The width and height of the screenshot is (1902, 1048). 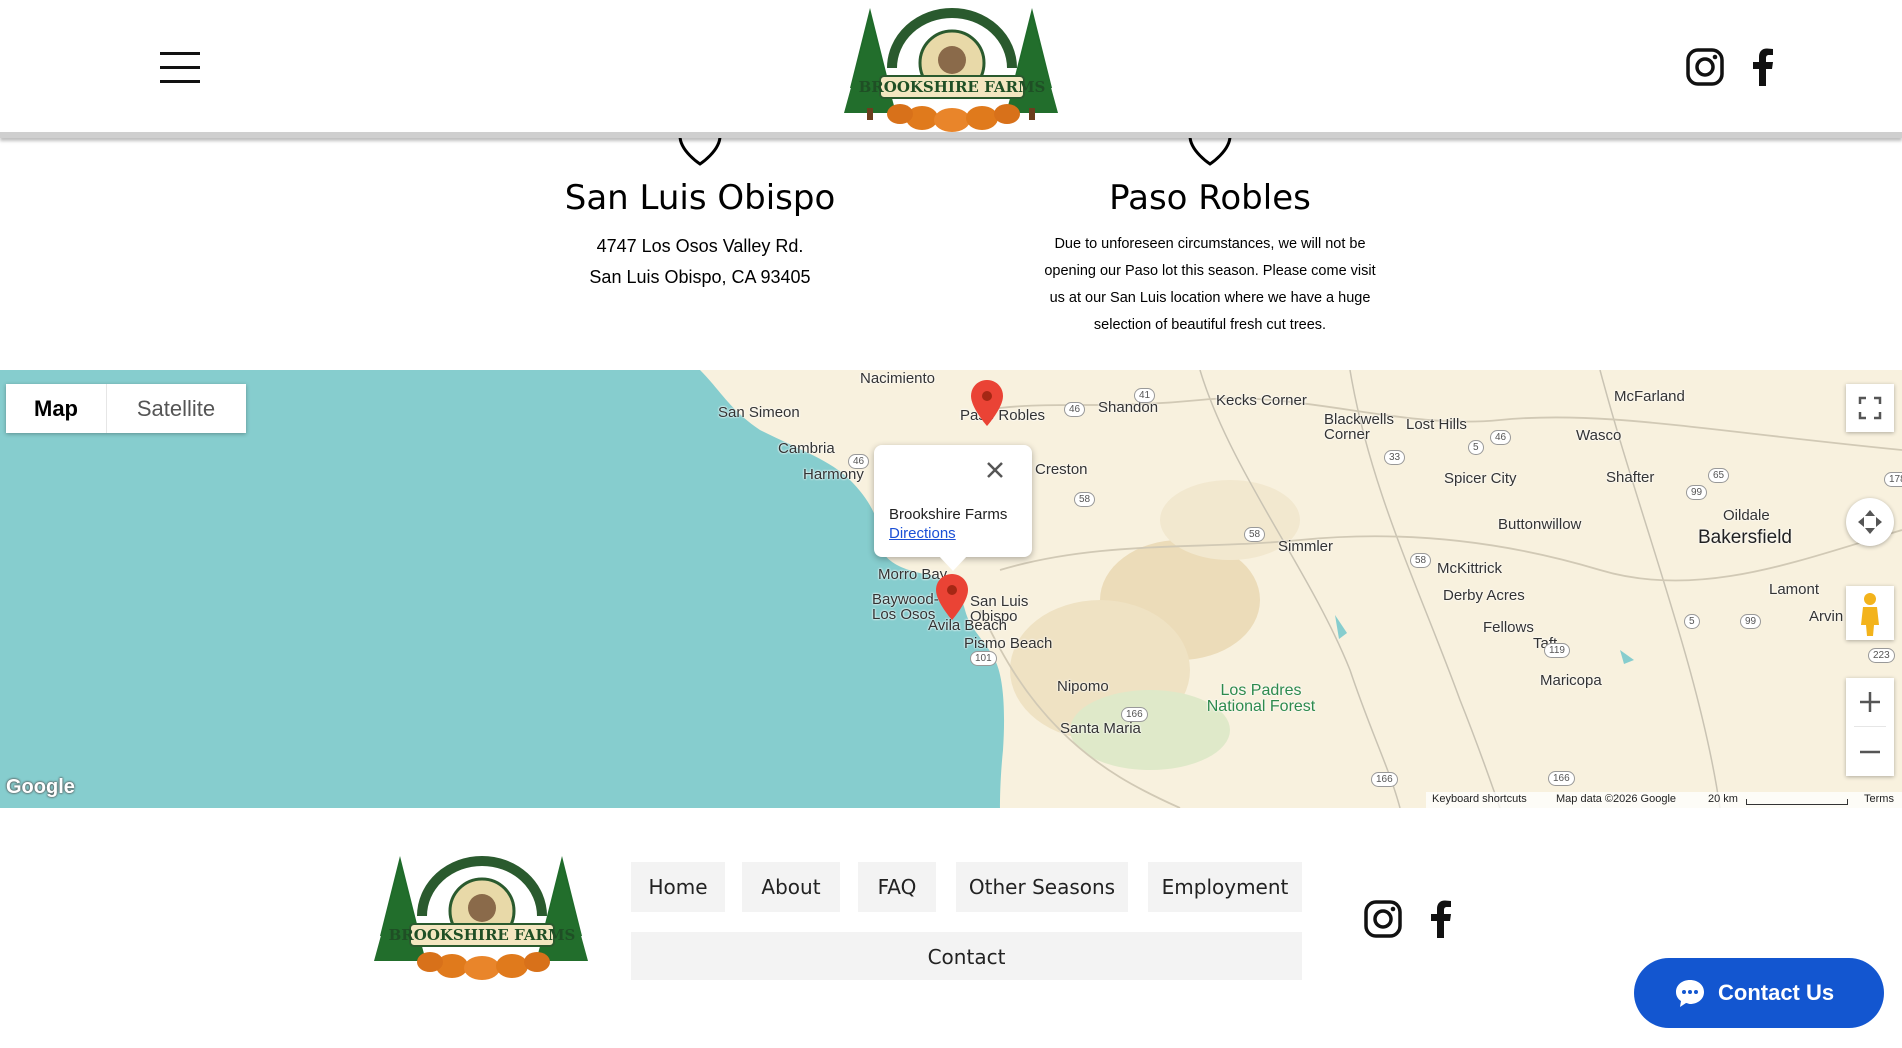 What do you see at coordinates (922, 533) in the screenshot?
I see `directions-link: Directions` at bounding box center [922, 533].